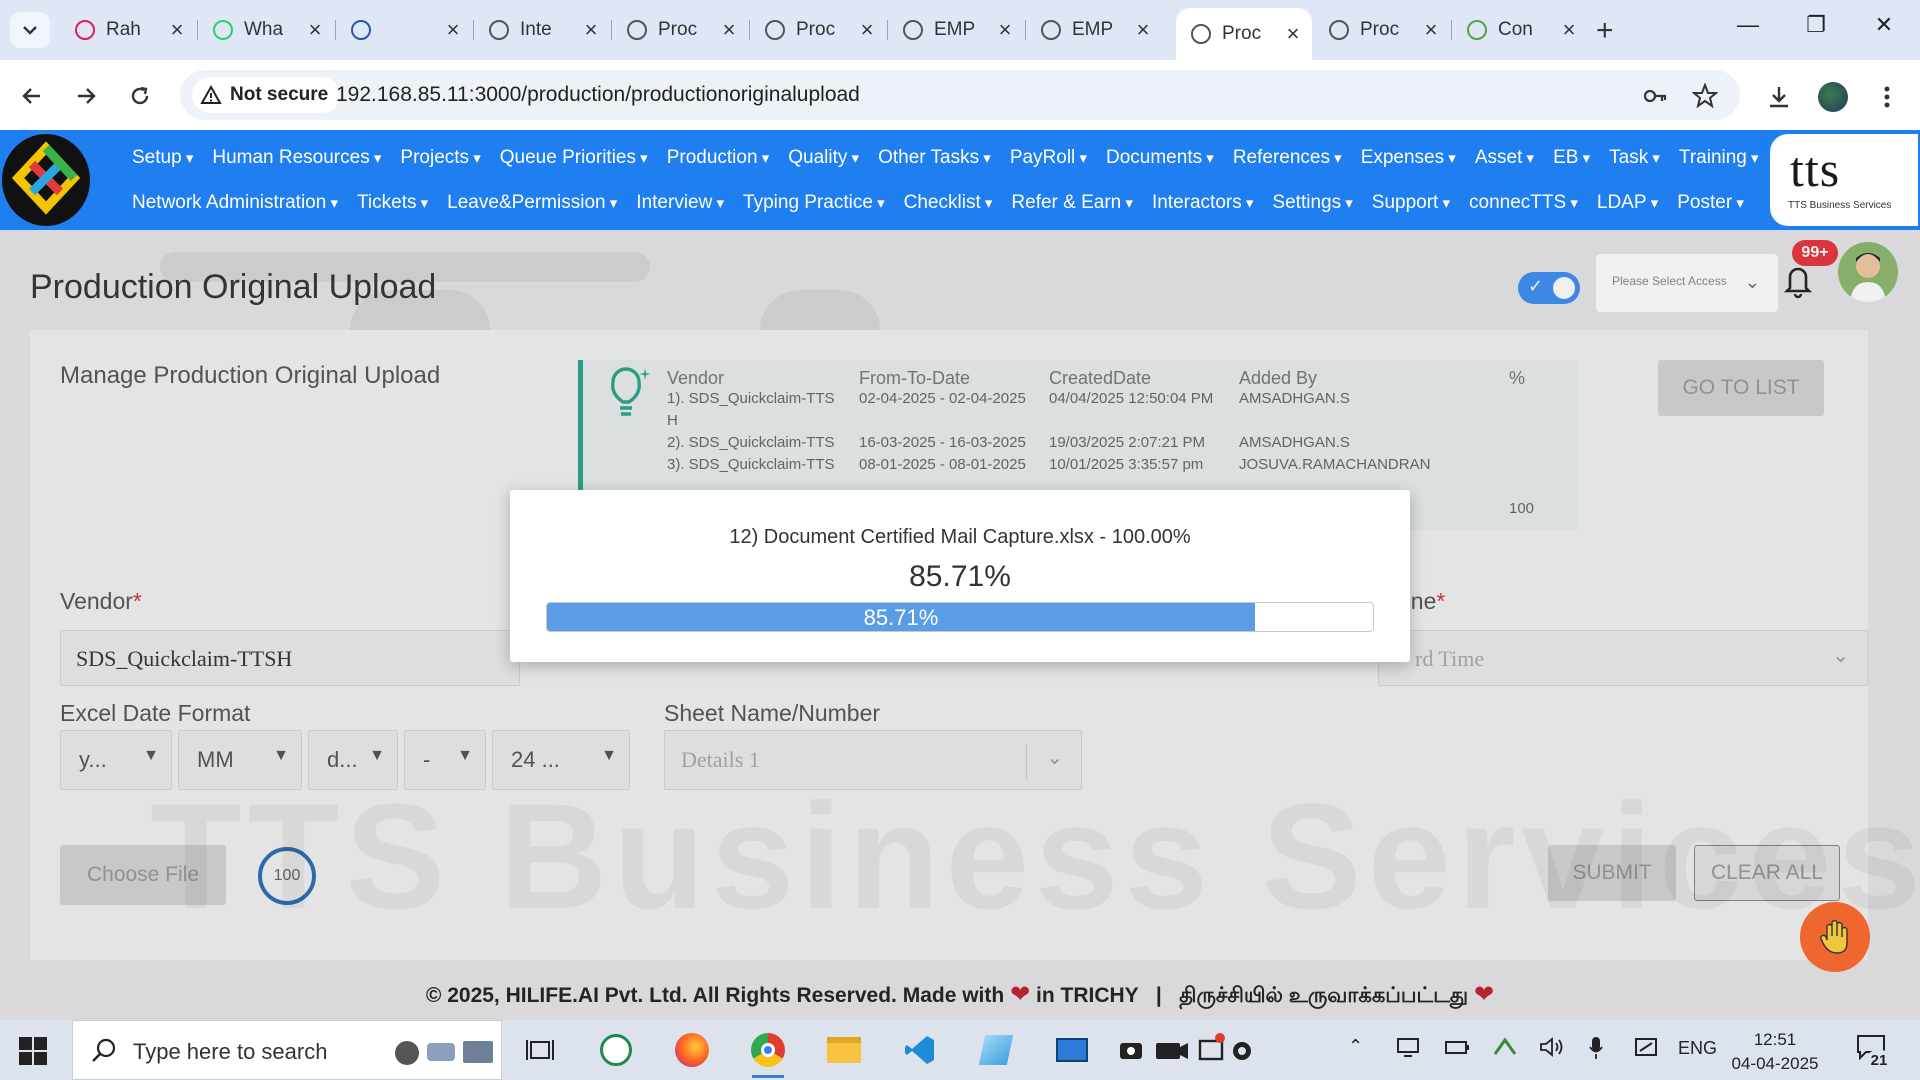 This screenshot has height=1080, width=1920. Describe the element at coordinates (1874, 1053) in the screenshot. I see `notification-center-button: 21` at that location.